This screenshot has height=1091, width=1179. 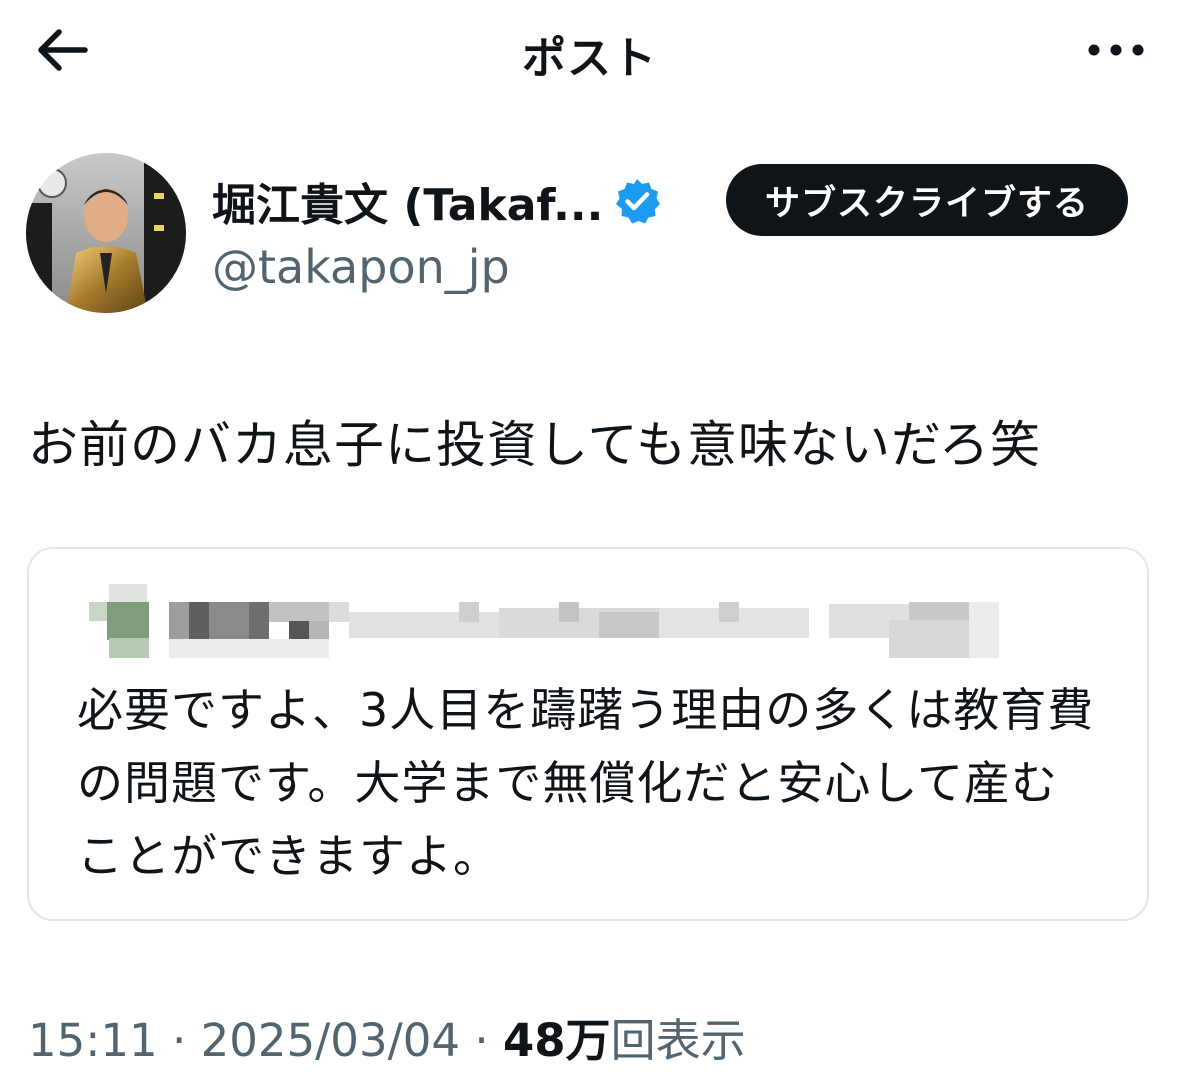 I want to click on post-text: お前のバカ息子に投資しても意味ないだろ笑, so click(x=534, y=445).